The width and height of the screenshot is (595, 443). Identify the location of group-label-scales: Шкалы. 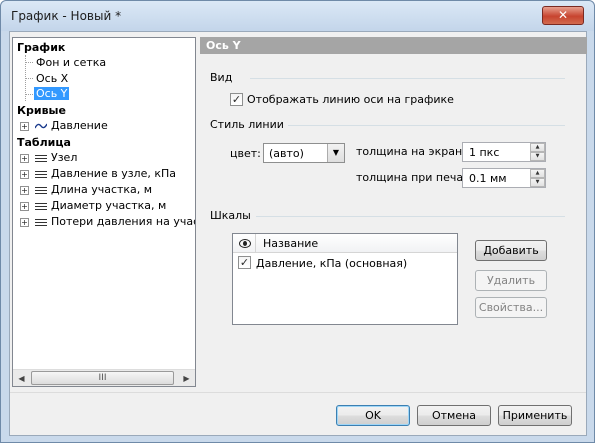
(230, 215).